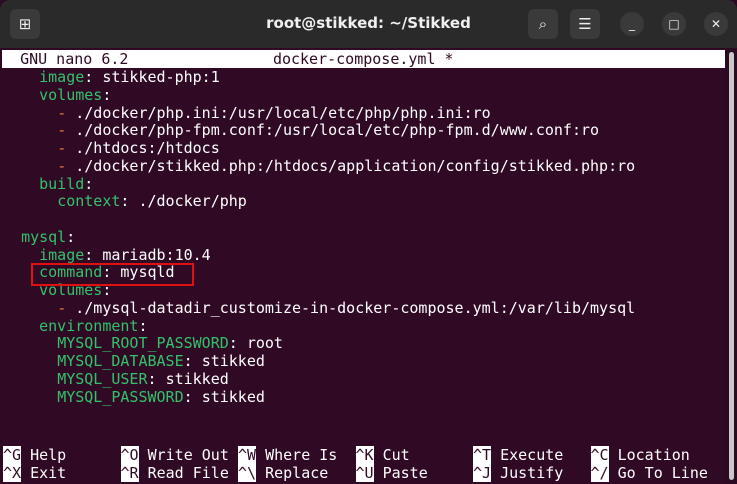 The height and width of the screenshot is (484, 737). I want to click on shortcut-key: ^\, so click(247, 473).